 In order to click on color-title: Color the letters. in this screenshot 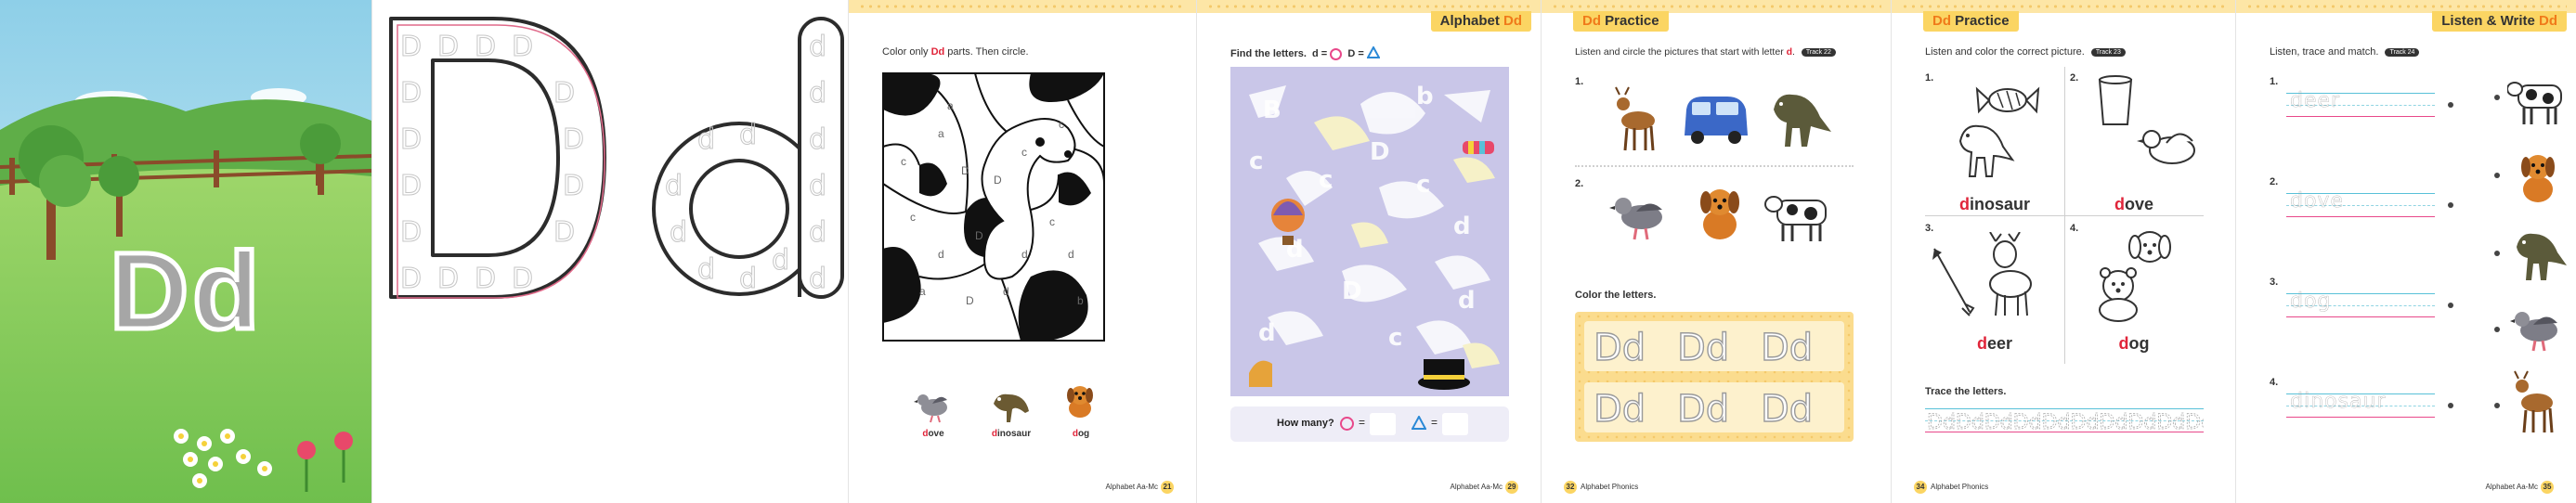, I will do `click(1616, 295)`.